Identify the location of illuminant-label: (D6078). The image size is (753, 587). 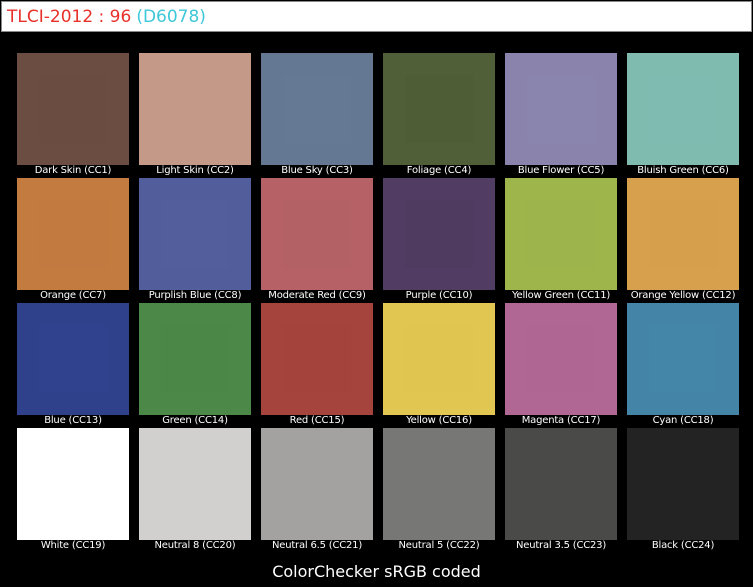
(171, 16).